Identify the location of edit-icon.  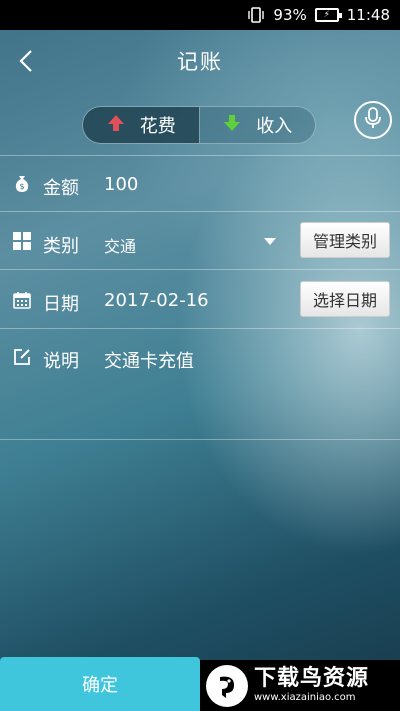
(22, 357).